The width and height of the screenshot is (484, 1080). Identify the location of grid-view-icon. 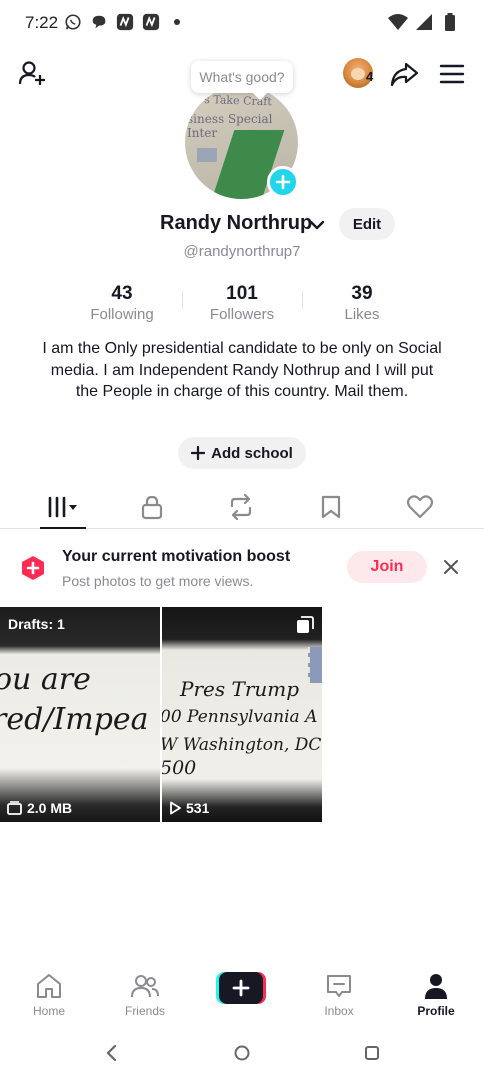
(62, 507).